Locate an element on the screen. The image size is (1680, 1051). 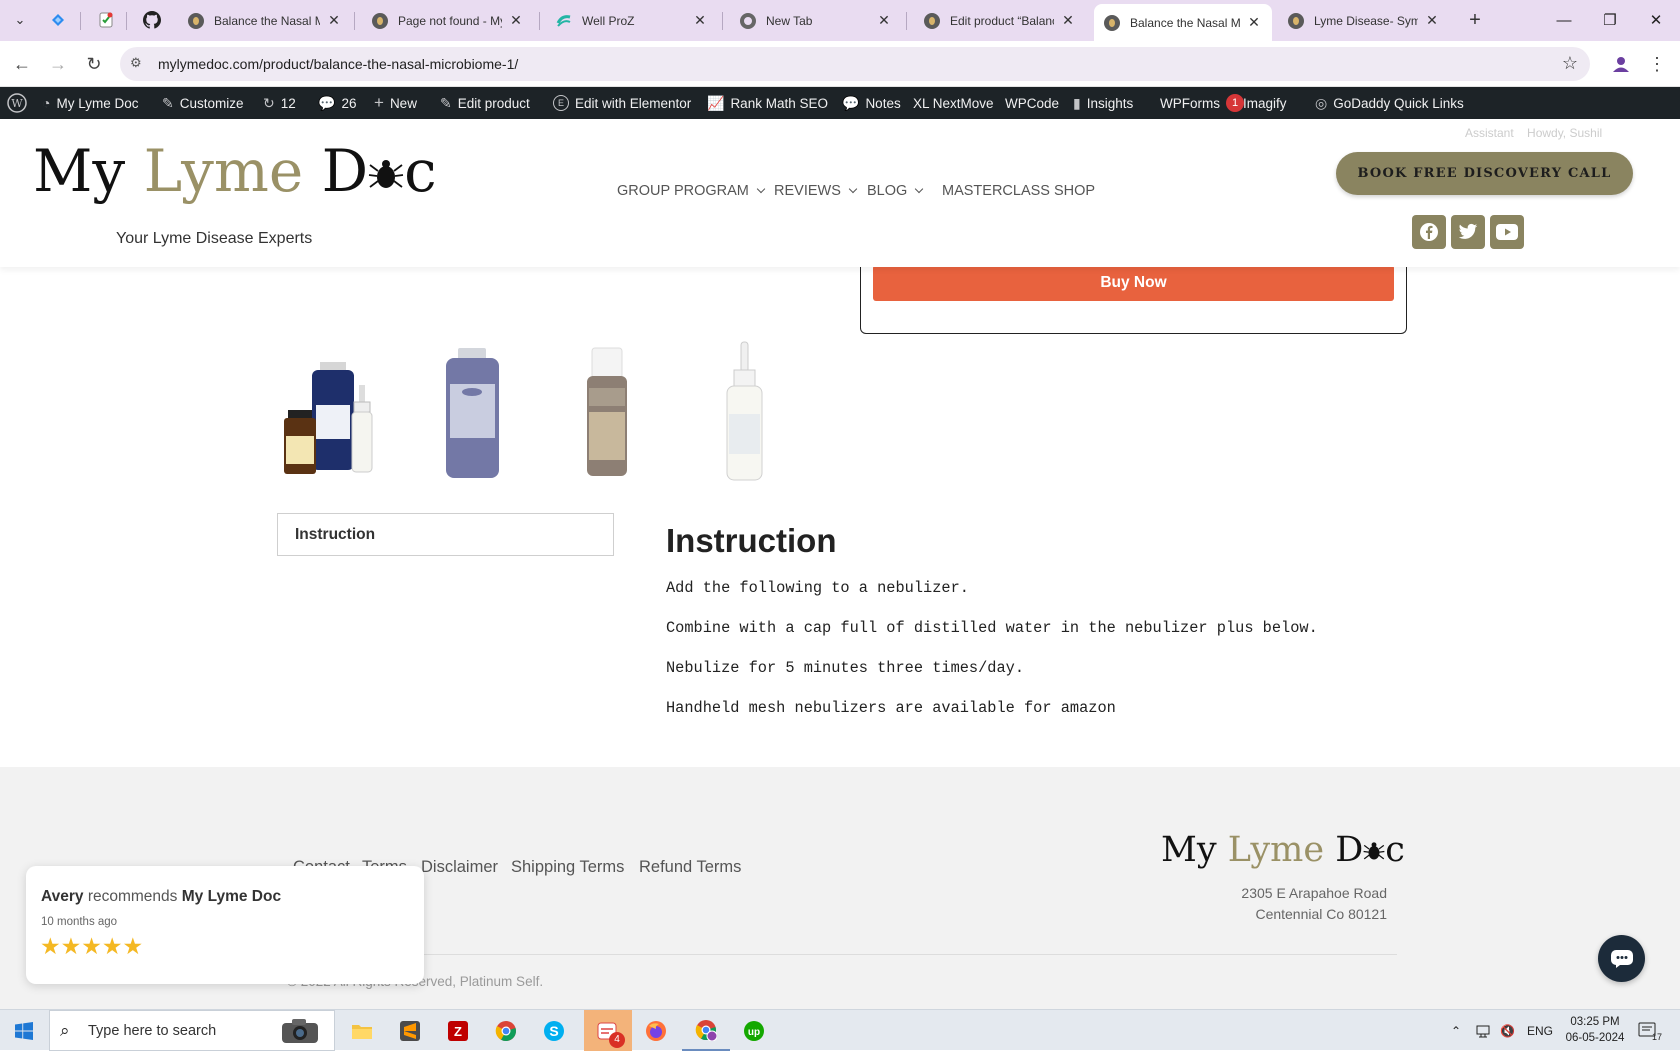
profile-avatar is located at coordinates (1621, 64).